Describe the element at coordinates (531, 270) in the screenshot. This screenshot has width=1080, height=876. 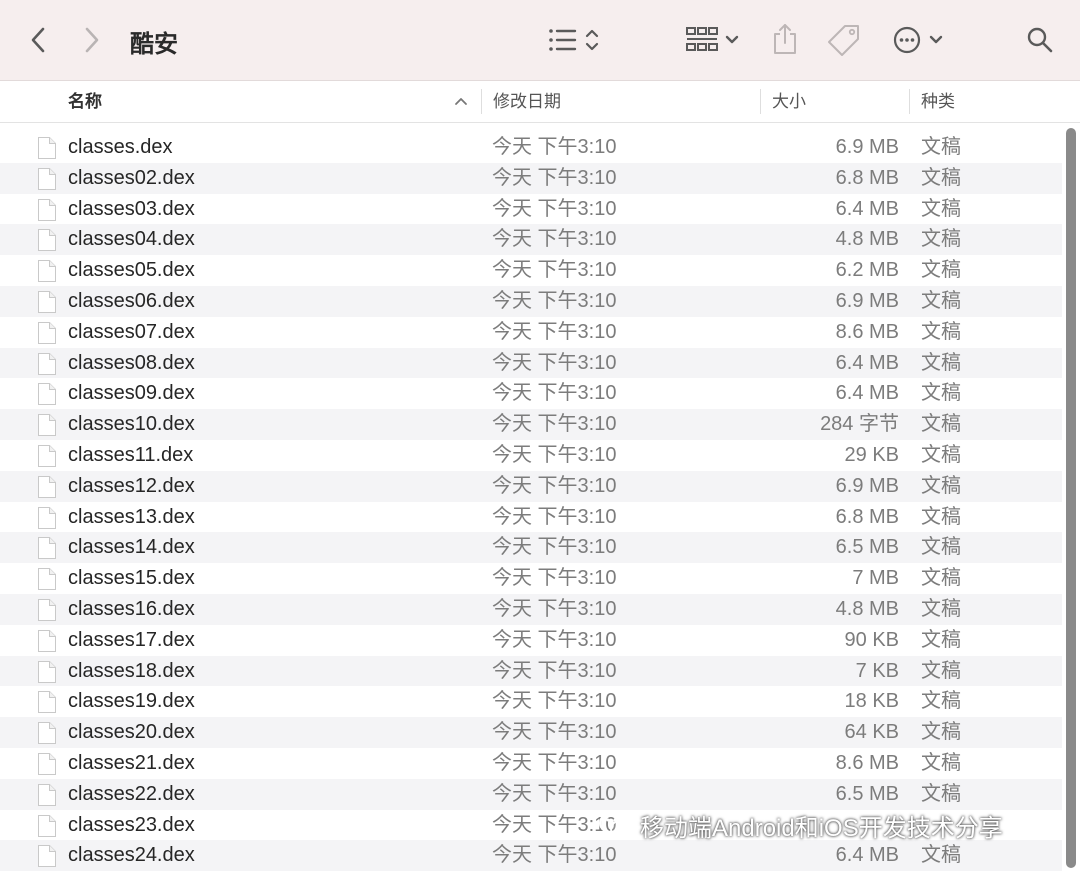
I see `file-row: classes05.dex 今天 下午3:10 6.2 MB 文稿` at that location.